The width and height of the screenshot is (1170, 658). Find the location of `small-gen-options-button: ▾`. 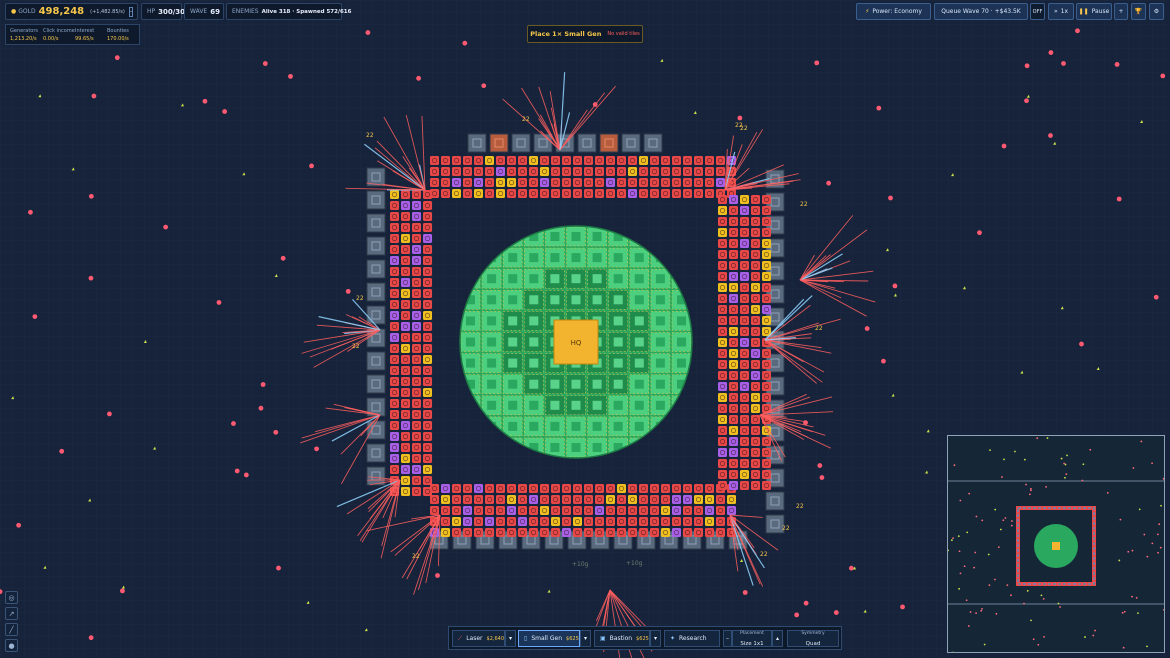

small-gen-options-button: ▾ is located at coordinates (585, 638).